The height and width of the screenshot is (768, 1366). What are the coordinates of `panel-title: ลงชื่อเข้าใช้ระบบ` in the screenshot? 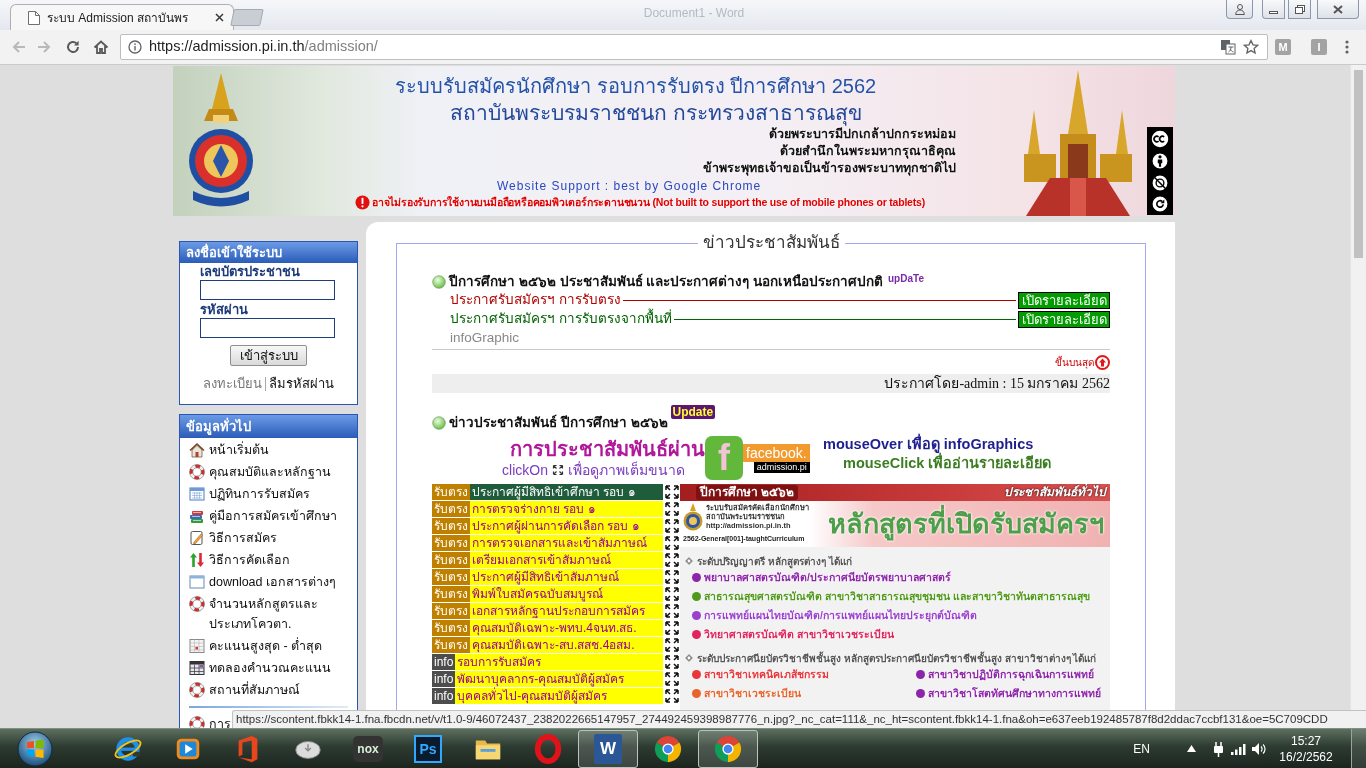 It's located at (268, 252).